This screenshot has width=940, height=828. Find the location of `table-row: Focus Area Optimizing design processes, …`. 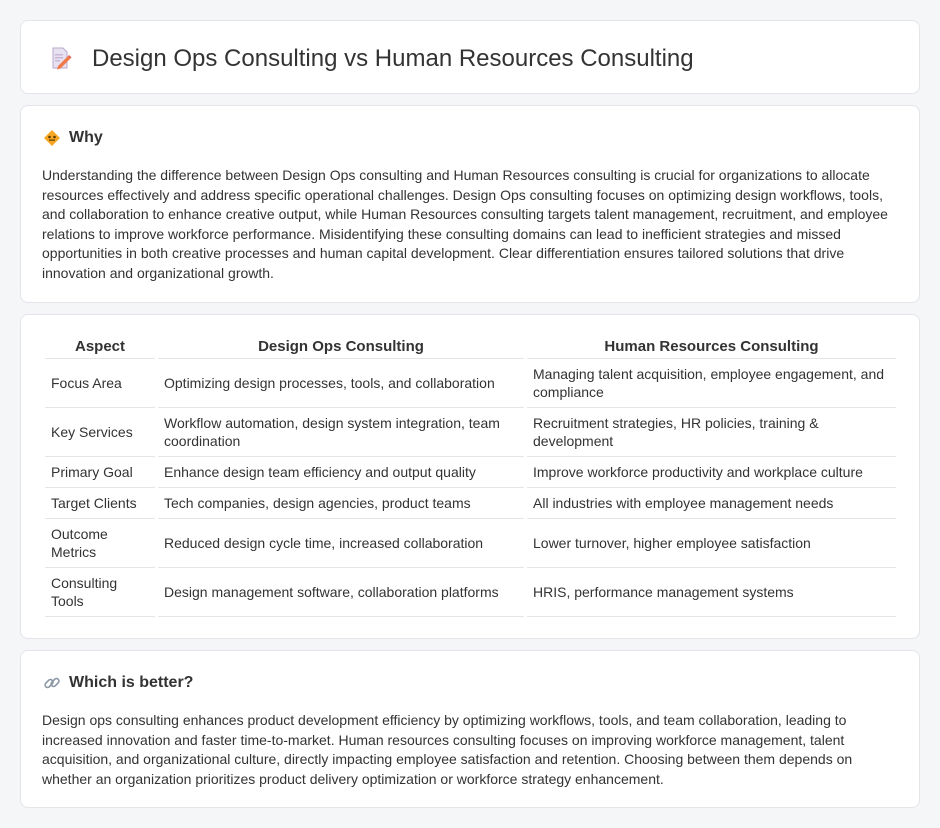

table-row: Focus Area Optimizing design processes, … is located at coordinates (470, 383).